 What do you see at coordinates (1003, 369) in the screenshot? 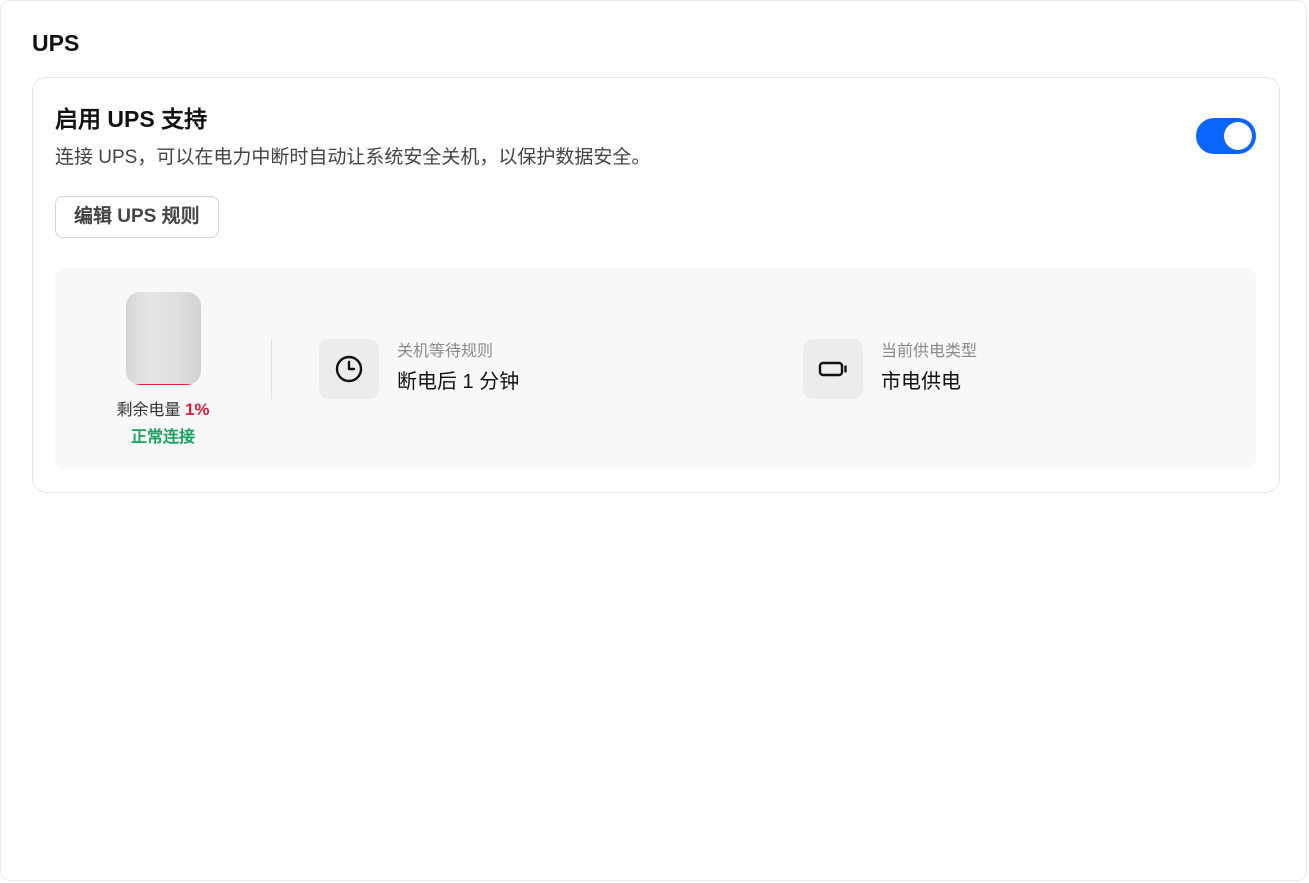
I see `power-type-info: 当前供电类型 市电供电` at bounding box center [1003, 369].